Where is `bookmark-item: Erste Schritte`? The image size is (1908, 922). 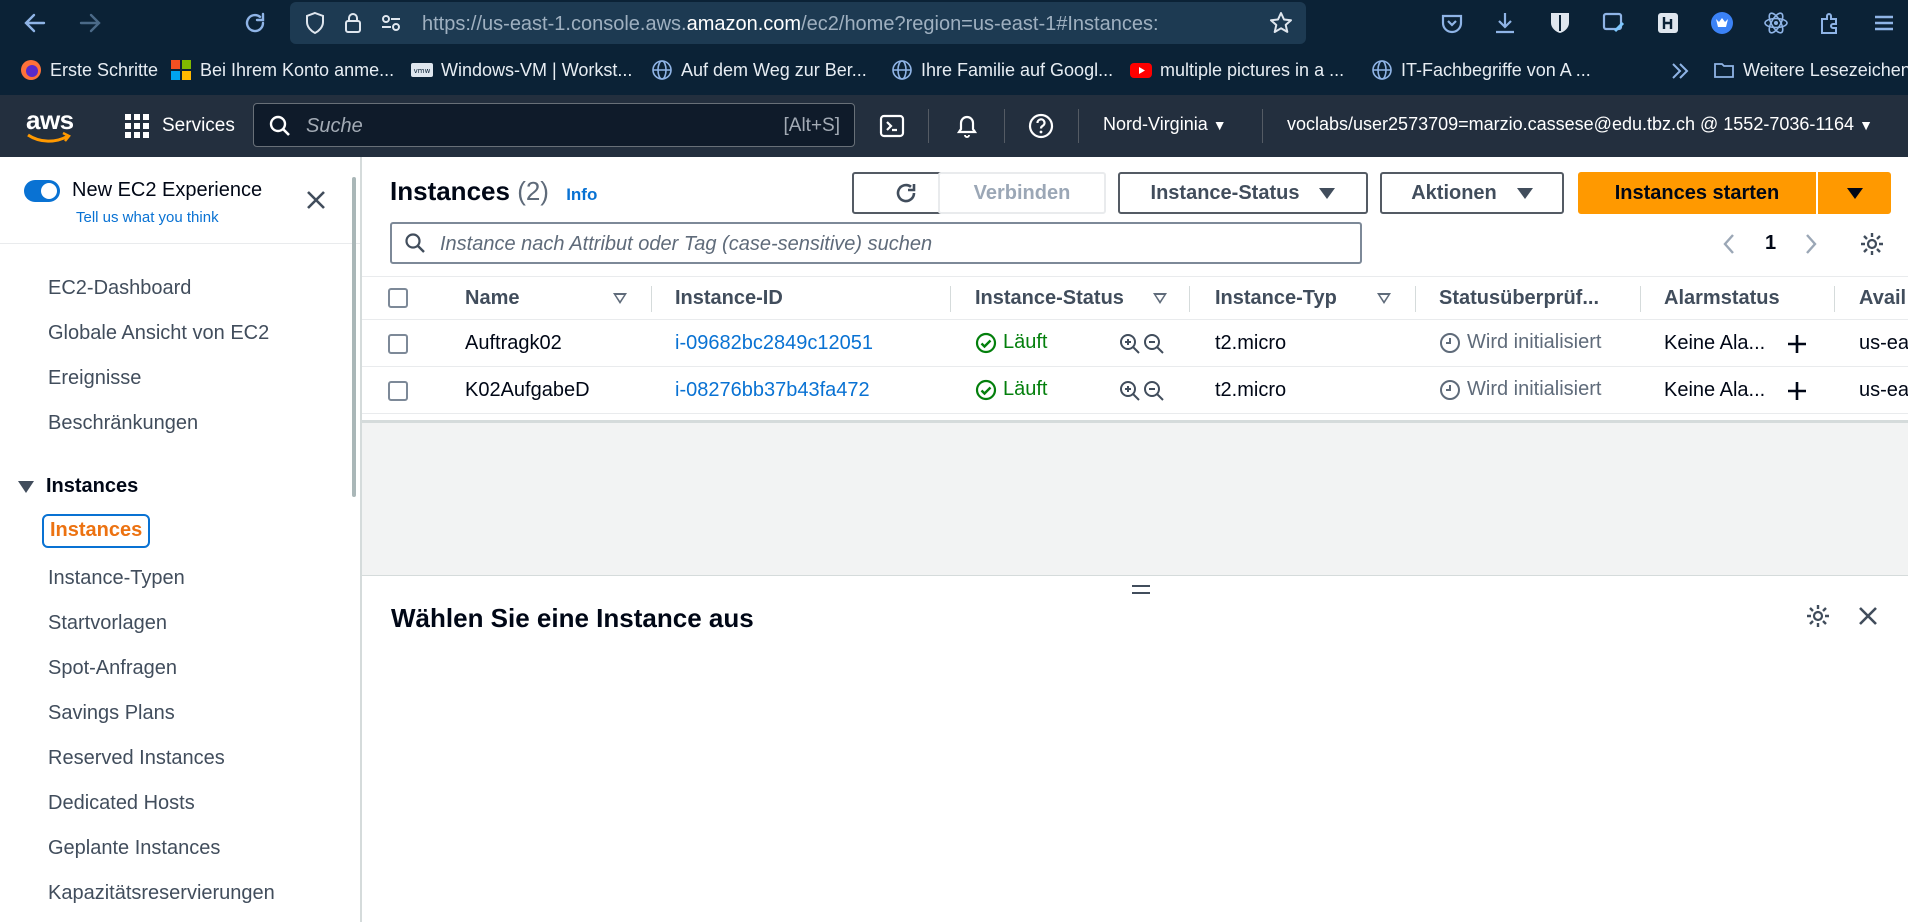 bookmark-item: Erste Schritte is located at coordinates (89, 70).